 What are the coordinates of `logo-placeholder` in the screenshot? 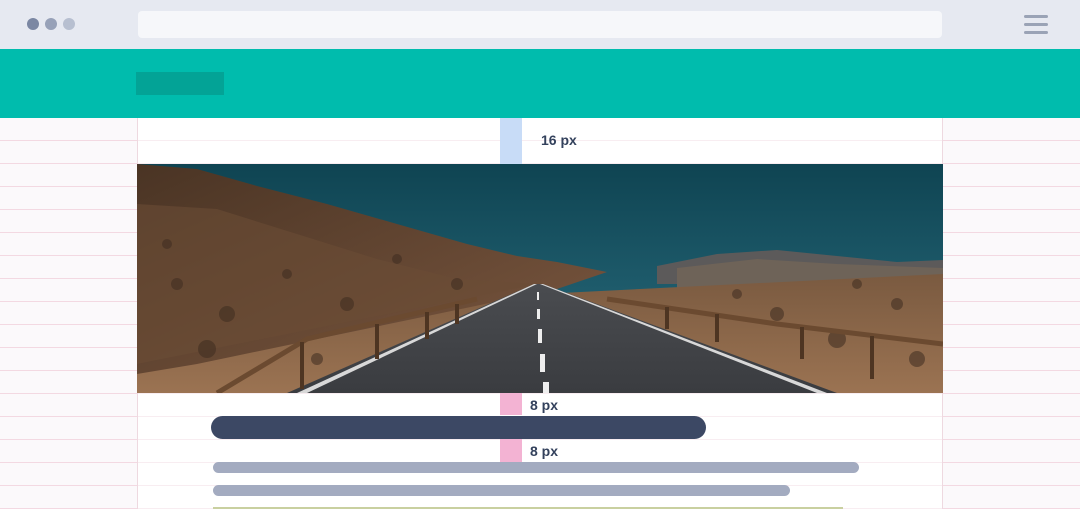 It's located at (180, 83).